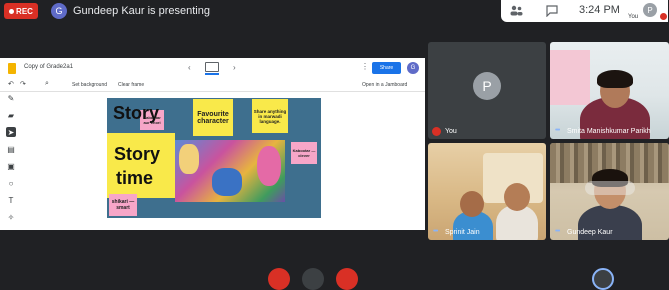  Describe the element at coordinates (570, 77) in the screenshot. I see `wall-poster` at that location.